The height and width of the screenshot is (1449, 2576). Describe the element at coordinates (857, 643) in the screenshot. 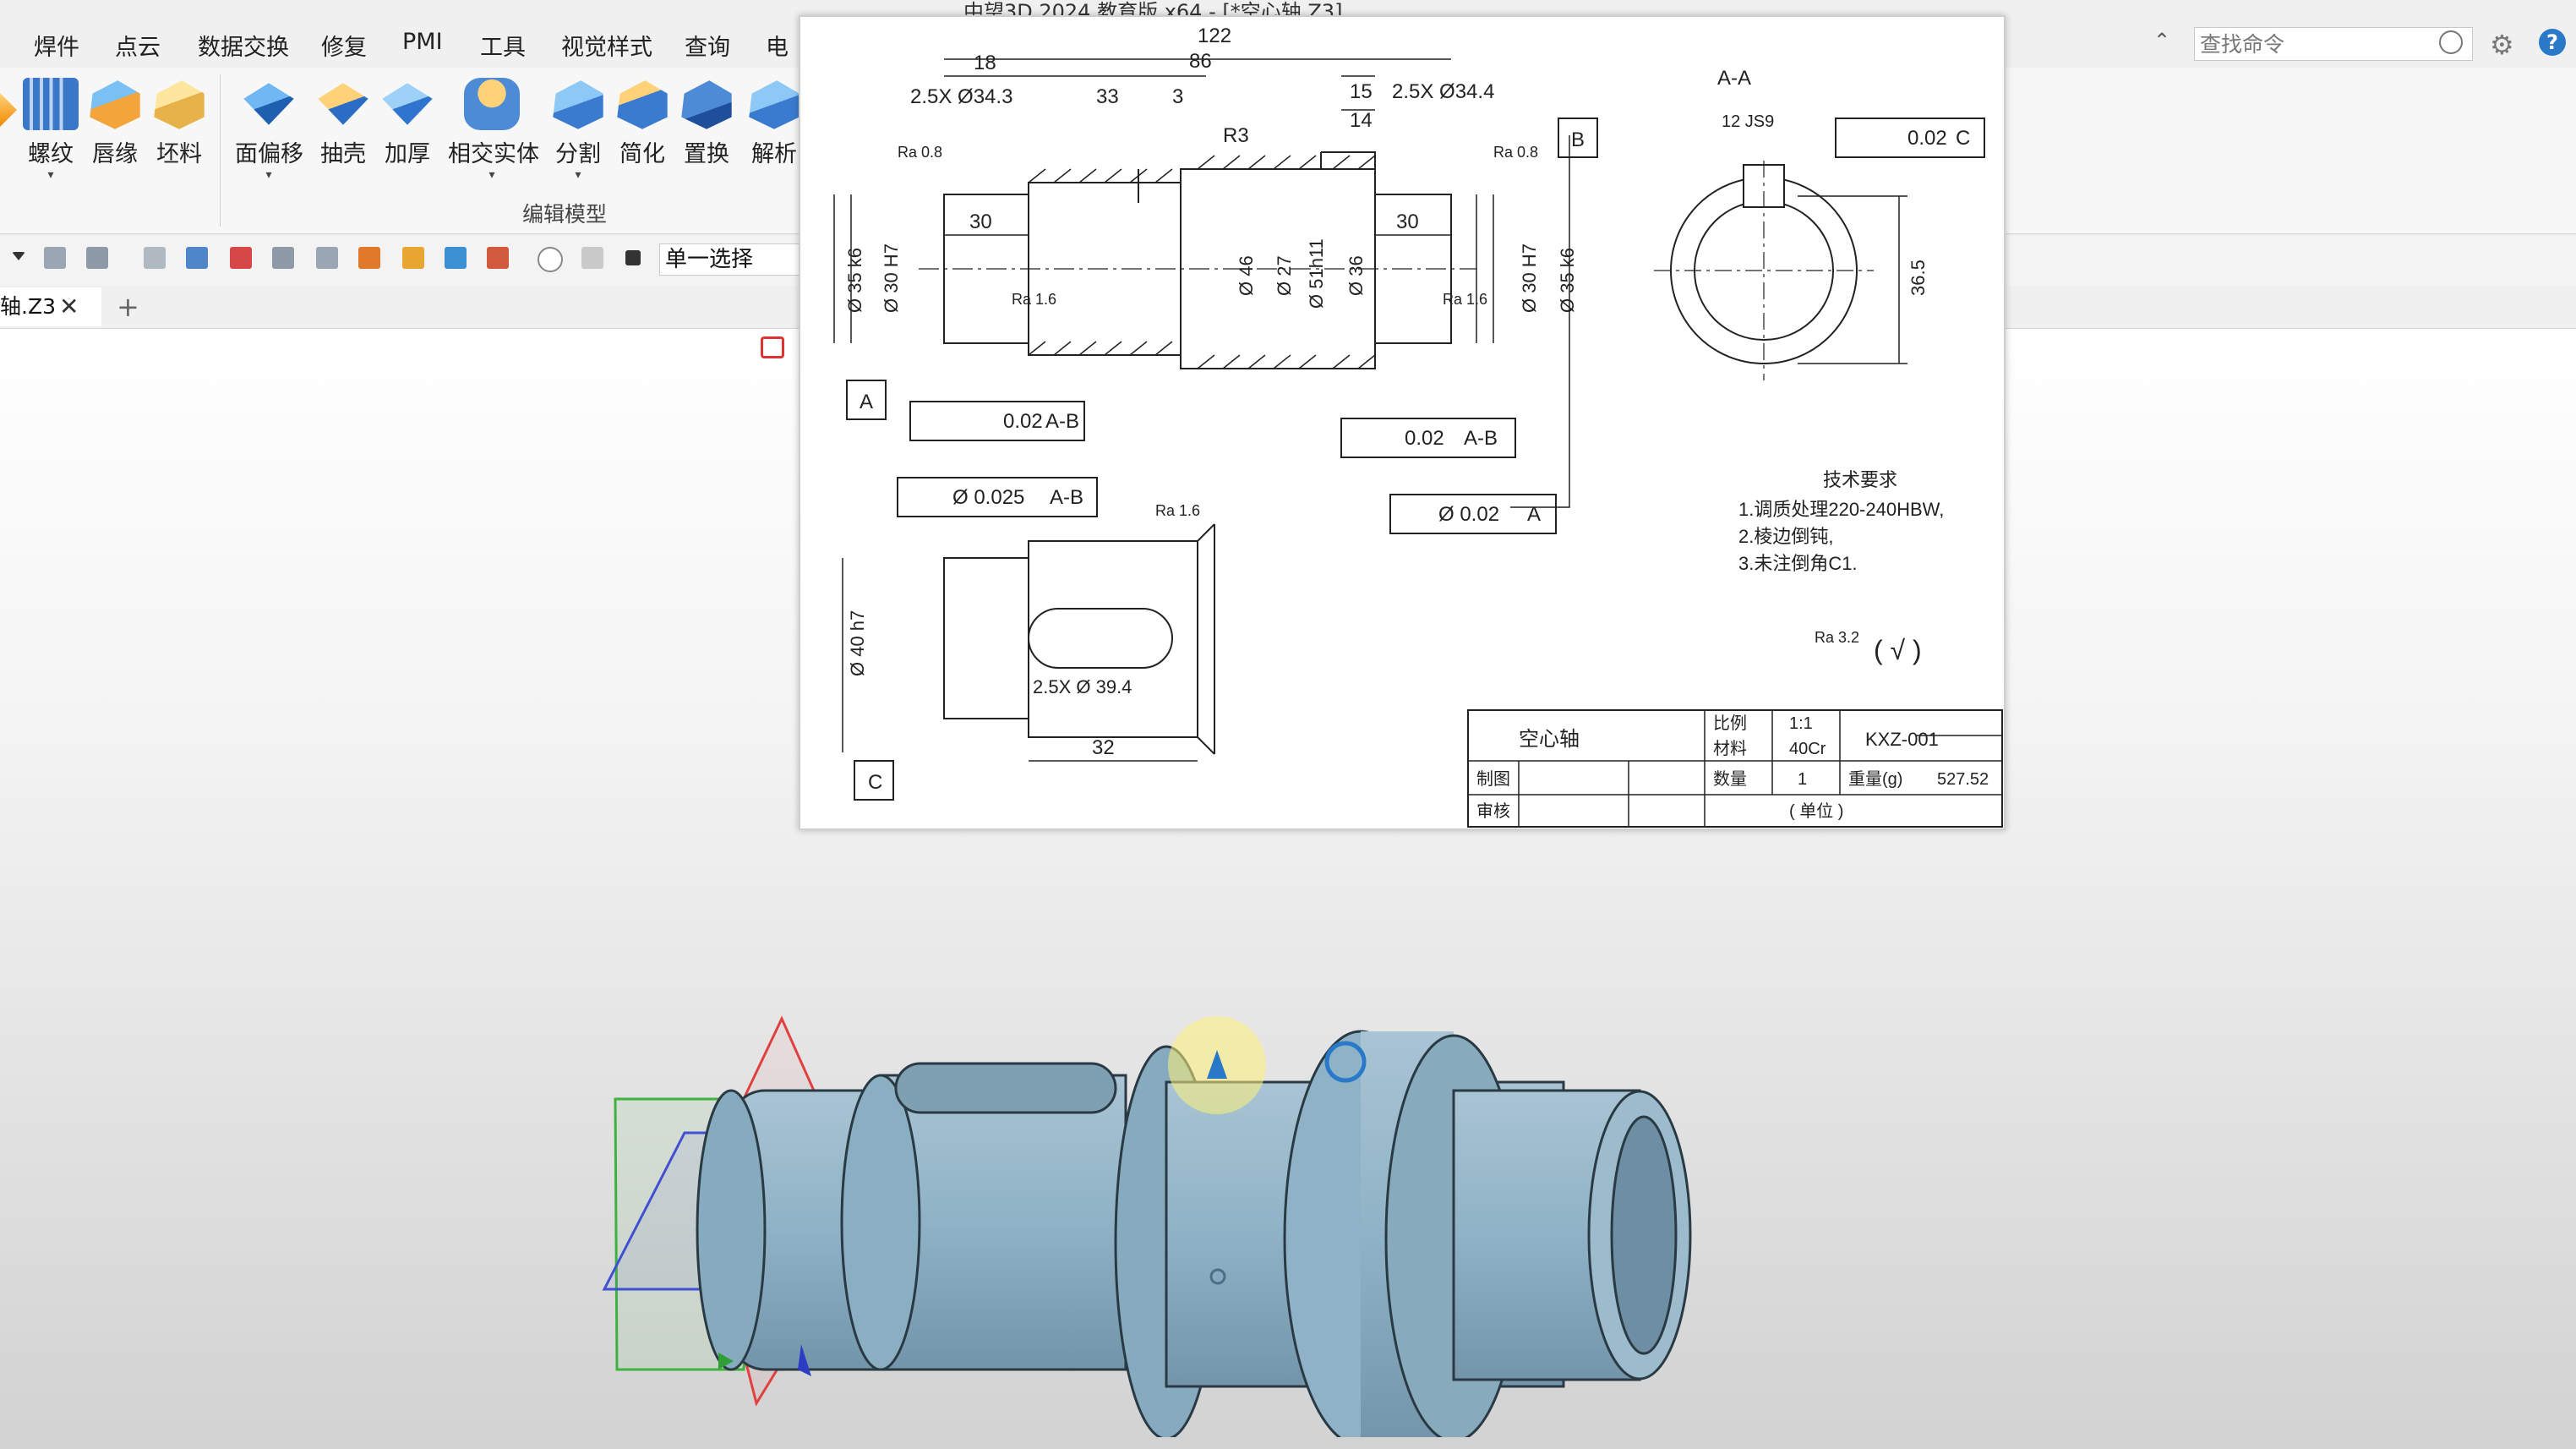

I see `dim-phi40h7: Ø 40 h7` at that location.